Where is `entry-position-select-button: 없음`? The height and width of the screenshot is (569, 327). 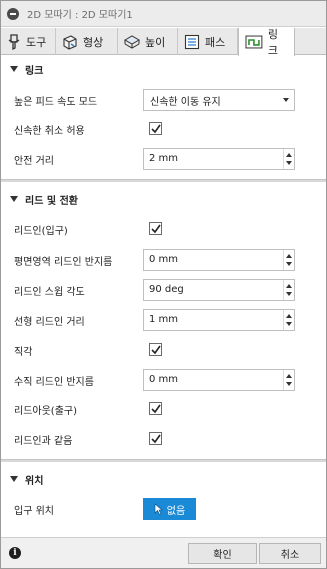
entry-position-select-button: 없음 is located at coordinates (169, 509).